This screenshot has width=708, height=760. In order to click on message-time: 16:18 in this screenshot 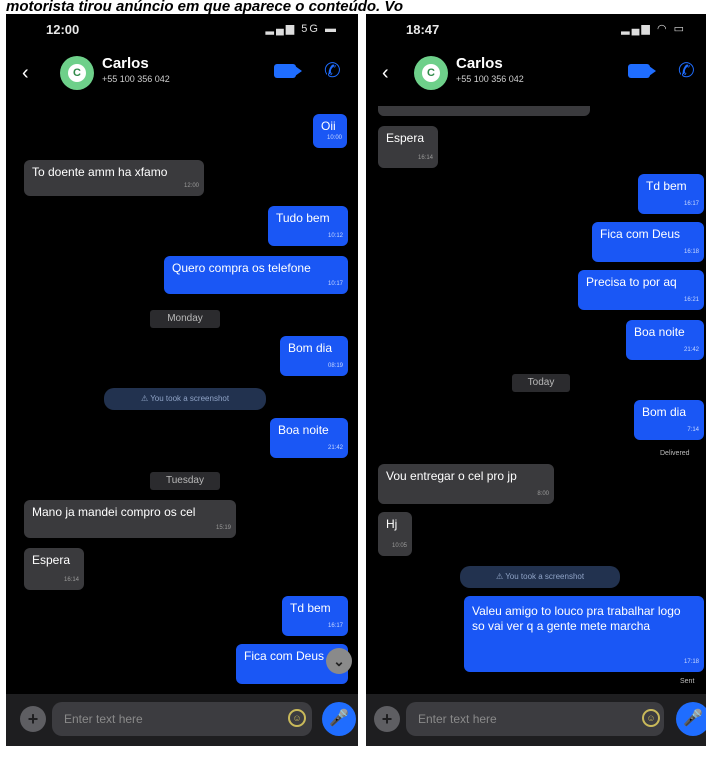, I will do `click(691, 252)`.